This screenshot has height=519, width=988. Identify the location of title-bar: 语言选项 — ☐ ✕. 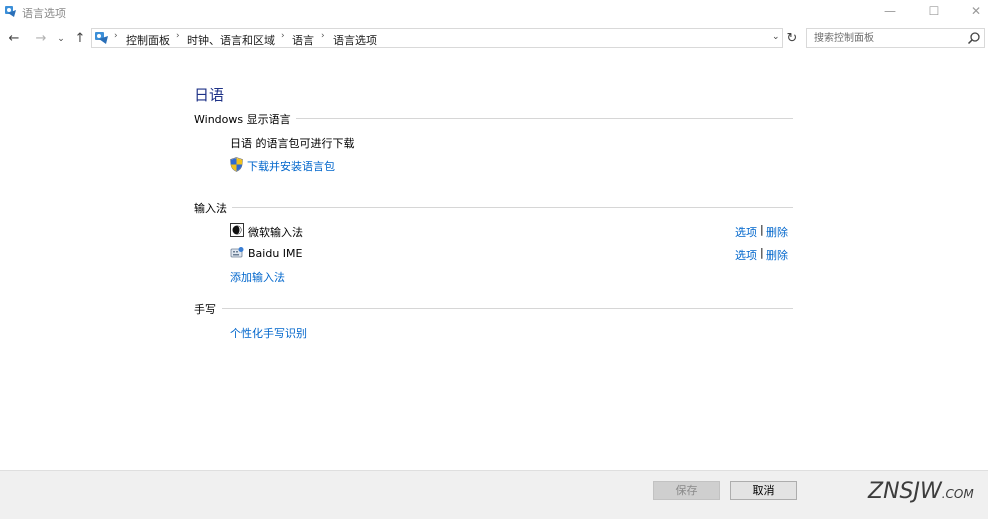
(494, 12).